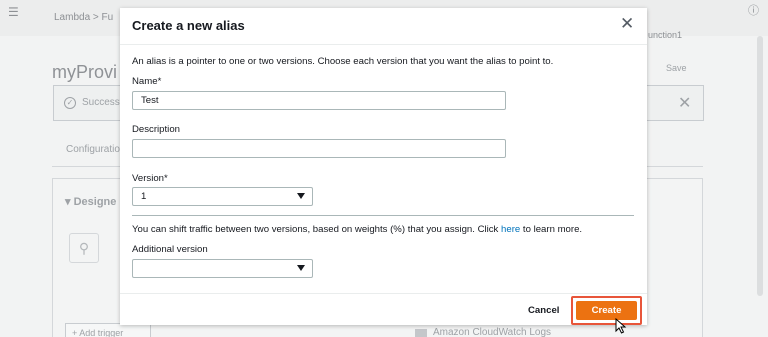  What do you see at coordinates (543, 310) in the screenshot?
I see `cancel-button: Cancel` at bounding box center [543, 310].